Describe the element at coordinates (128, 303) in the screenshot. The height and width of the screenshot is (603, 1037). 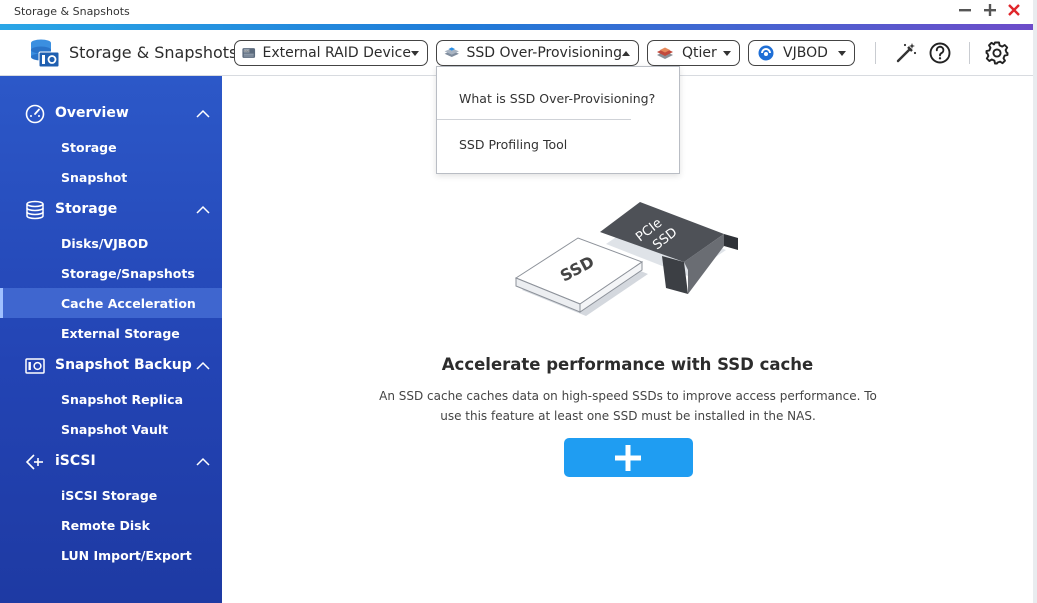
I see `sidebar-item-label: Cache Acceleration` at that location.